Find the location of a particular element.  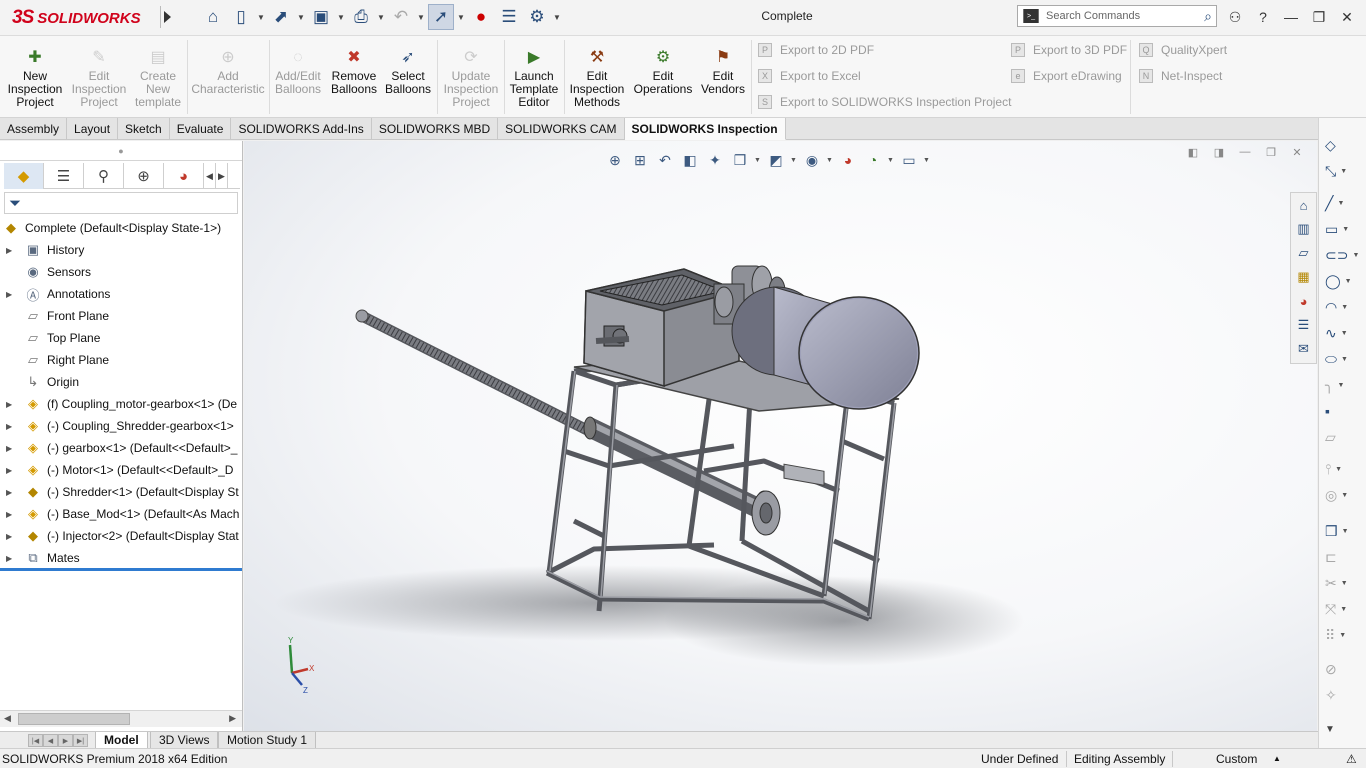

tree-item-top-plane: ▱ Top Plane is located at coordinates (121, 338).